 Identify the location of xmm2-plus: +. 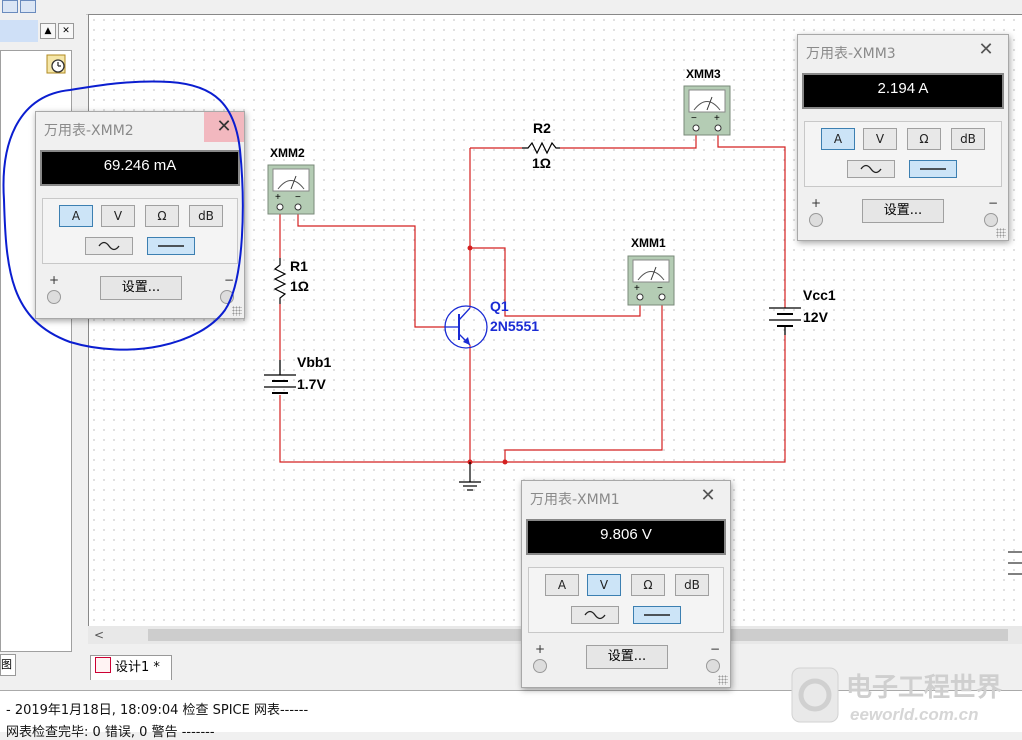
(278, 197).